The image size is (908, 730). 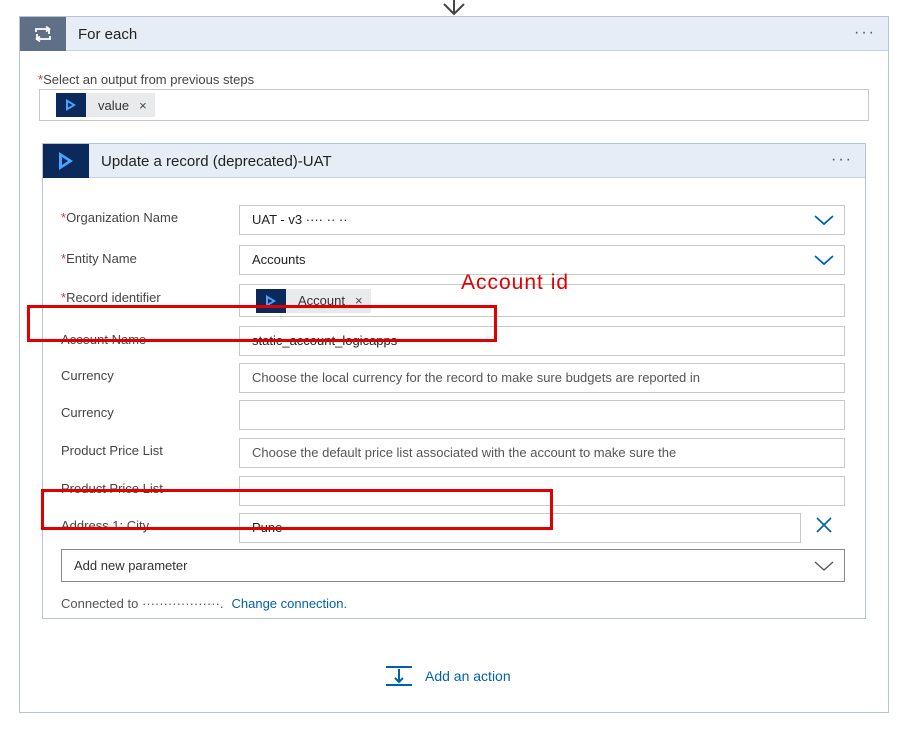 What do you see at coordinates (842, 160) in the screenshot?
I see `update-record-menu-button: ···` at bounding box center [842, 160].